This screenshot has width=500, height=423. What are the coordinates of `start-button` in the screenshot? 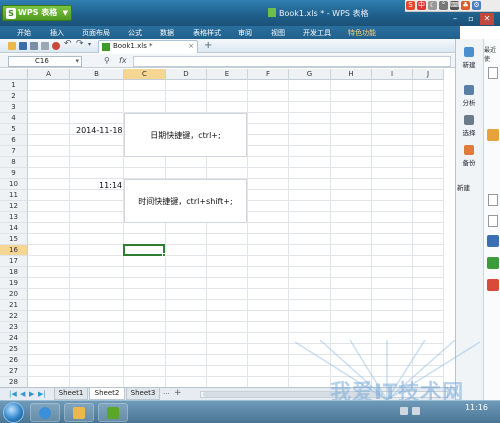 It's located at (13, 412).